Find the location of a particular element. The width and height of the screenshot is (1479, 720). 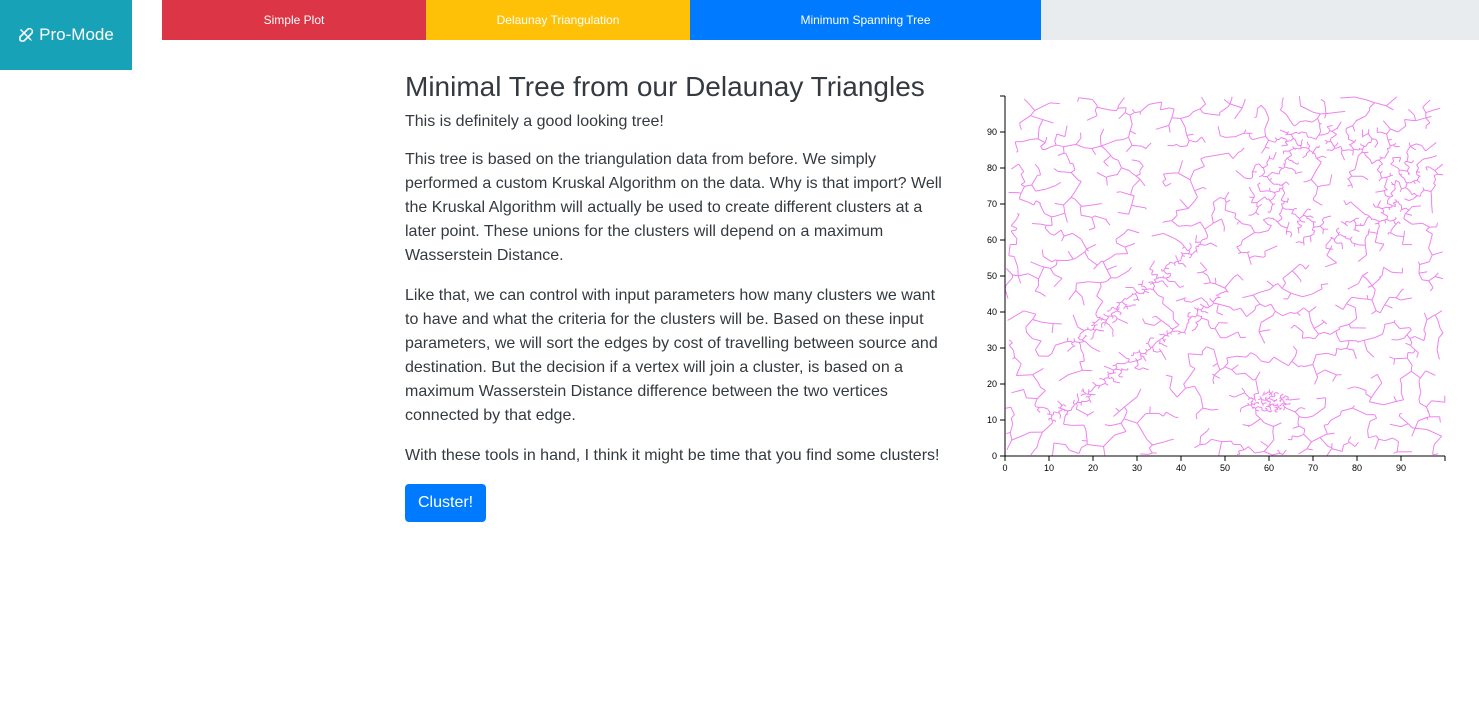

x-tick-label: 90 is located at coordinates (1401, 468).